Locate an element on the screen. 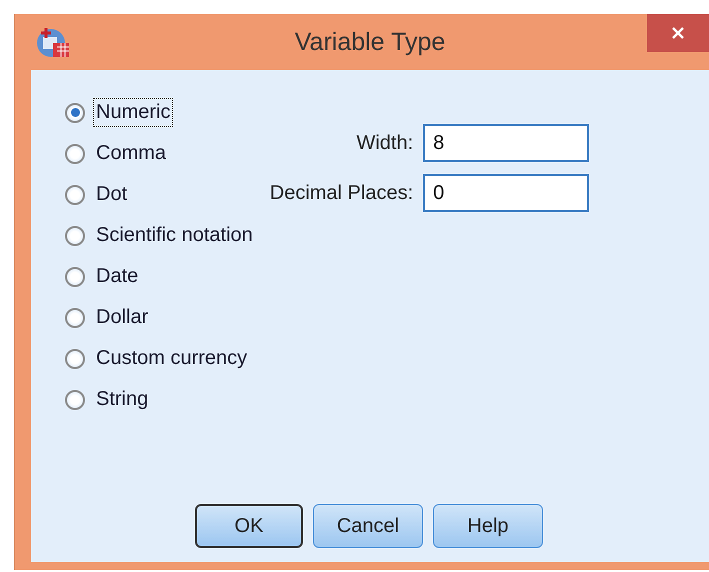 This screenshot has height=572, width=709. dialog-button: Help is located at coordinates (488, 526).